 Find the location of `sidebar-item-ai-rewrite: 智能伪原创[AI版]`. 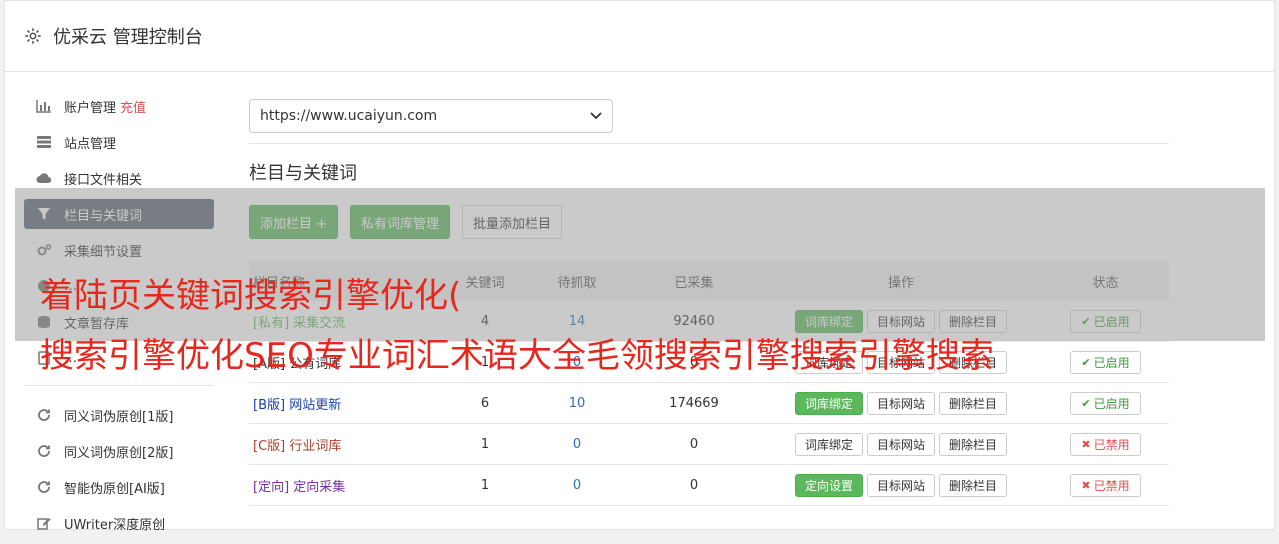

sidebar-item-ai-rewrite: 智能伪原创[AI版] is located at coordinates (119, 487).